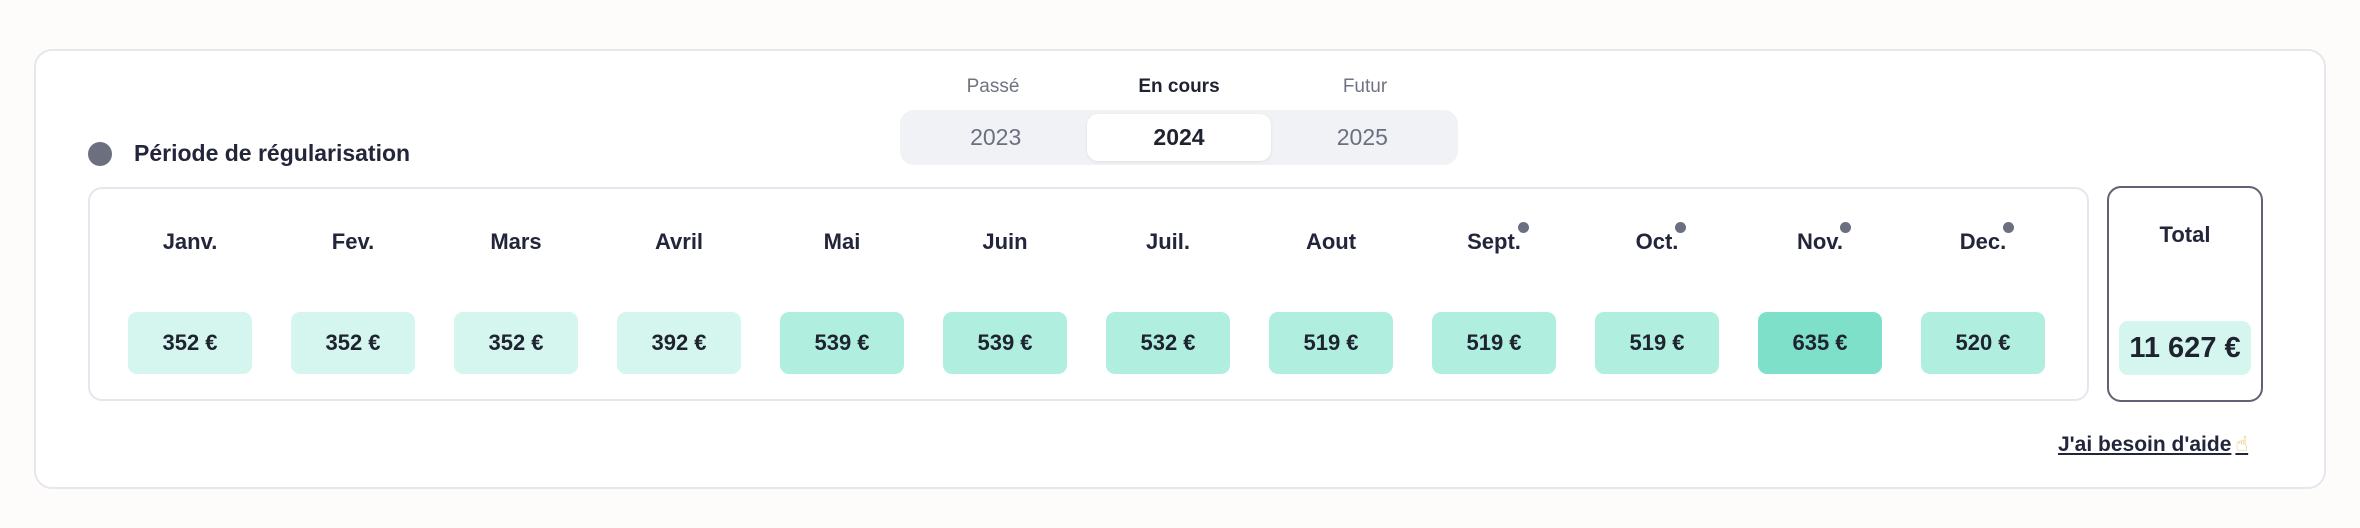  What do you see at coordinates (353, 296) in the screenshot?
I see `month-column: Fev. 352 €` at bounding box center [353, 296].